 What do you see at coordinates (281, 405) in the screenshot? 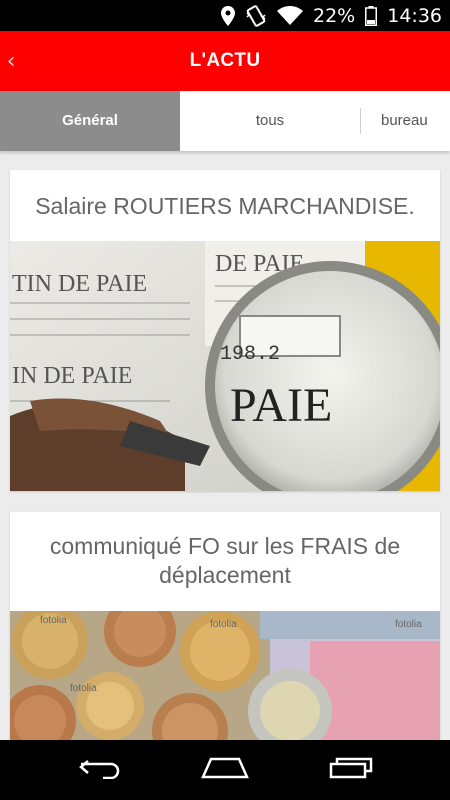
I see `payslip-paie-label: PAIE` at bounding box center [281, 405].